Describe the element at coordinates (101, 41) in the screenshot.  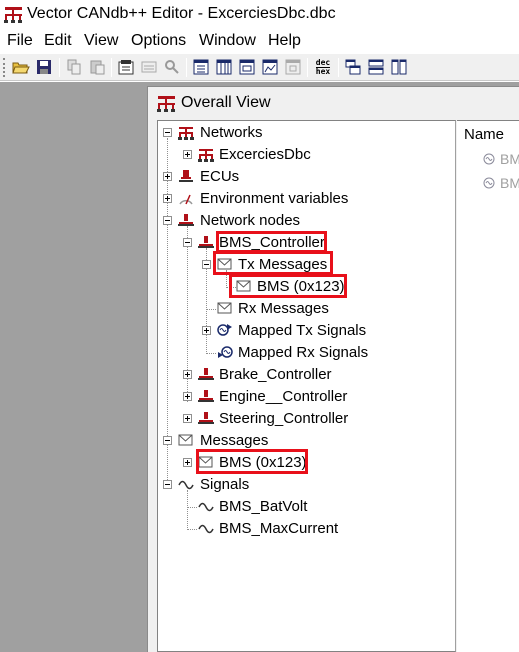
I see `menu-view: View` at that location.